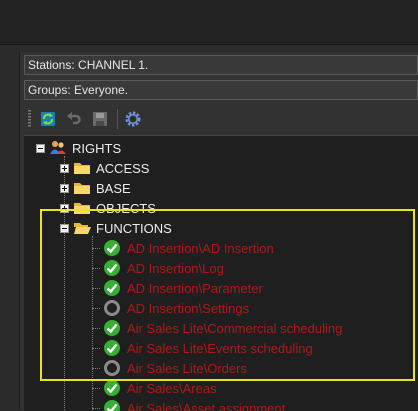 The image size is (418, 411). Describe the element at coordinates (134, 228) in the screenshot. I see `tree-node-label: FUNCTIONS` at that location.